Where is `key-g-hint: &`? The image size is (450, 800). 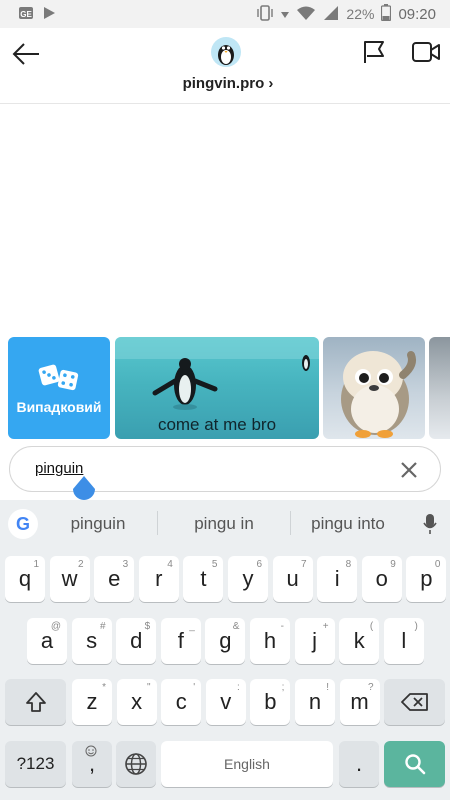 key-g-hint: & is located at coordinates (236, 626).